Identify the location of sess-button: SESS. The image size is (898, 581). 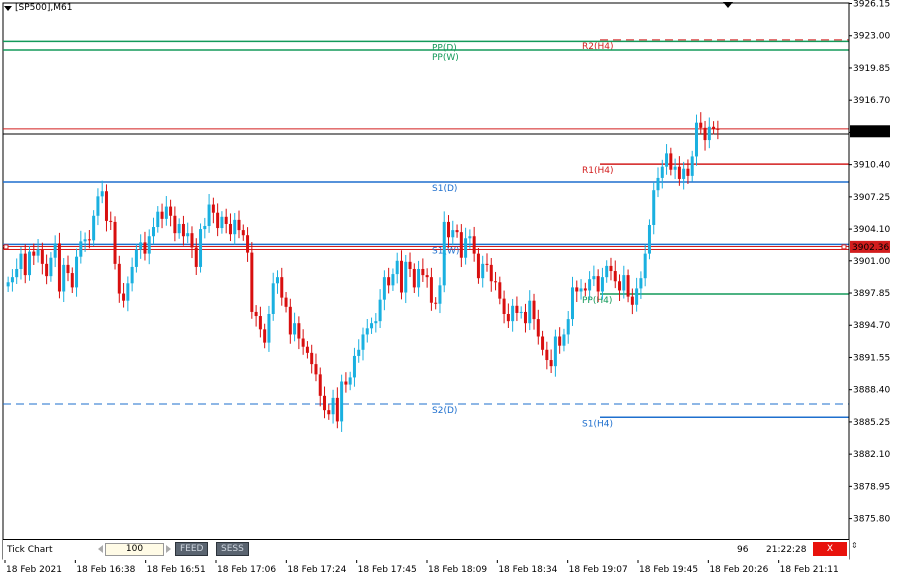
(232, 549).